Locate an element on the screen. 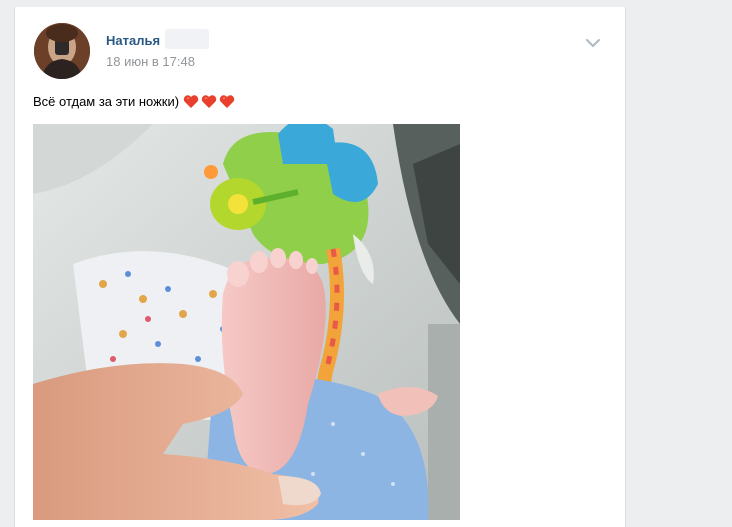 The image size is (732, 527). post-date: 18 июн в 17:48 is located at coordinates (150, 61).